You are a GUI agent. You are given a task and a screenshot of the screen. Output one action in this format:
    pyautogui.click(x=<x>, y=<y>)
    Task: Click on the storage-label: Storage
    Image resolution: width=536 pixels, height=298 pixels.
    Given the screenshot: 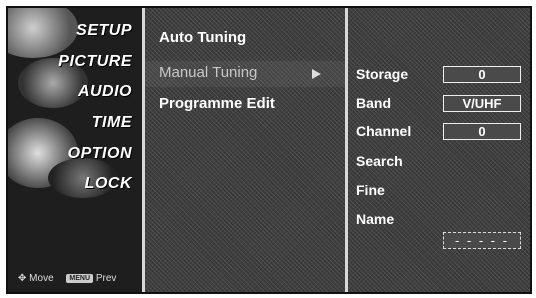 What is the action you would take?
    pyautogui.click(x=382, y=74)
    